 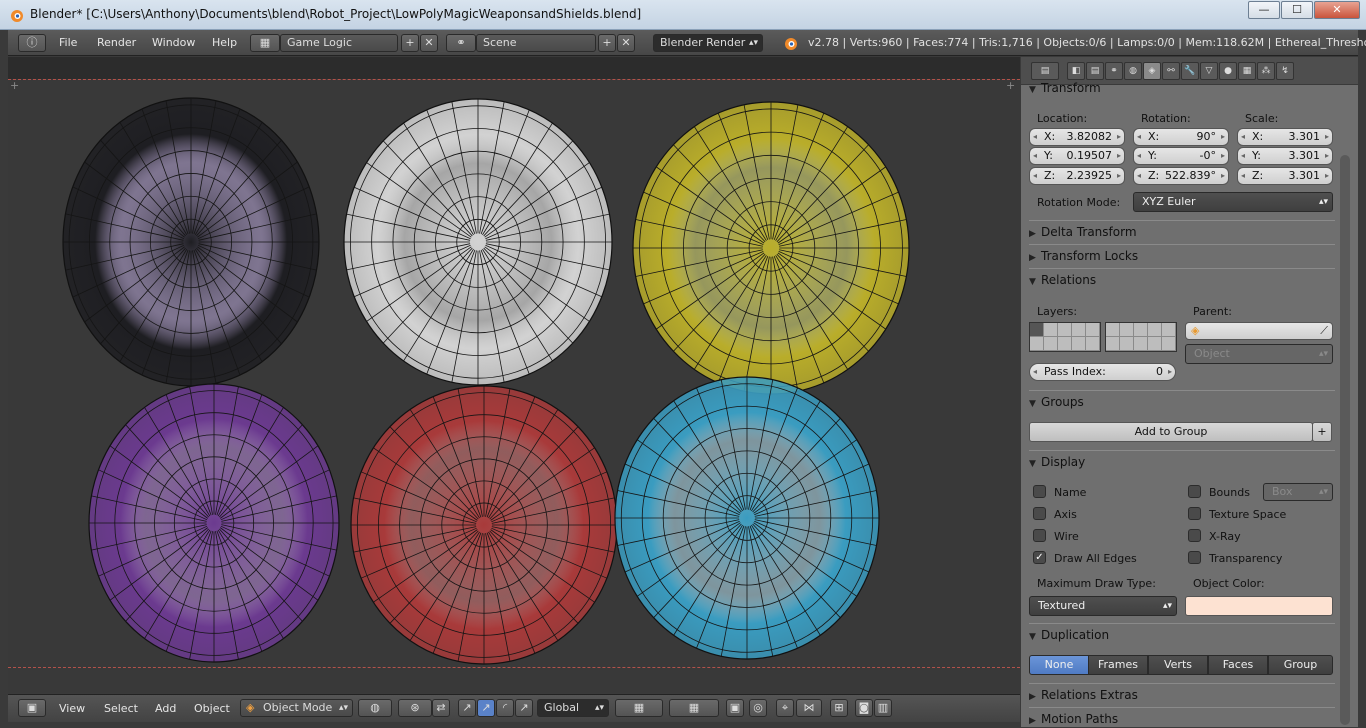 I want to click on bounds-type-select: Box ▴▾, so click(x=1298, y=492).